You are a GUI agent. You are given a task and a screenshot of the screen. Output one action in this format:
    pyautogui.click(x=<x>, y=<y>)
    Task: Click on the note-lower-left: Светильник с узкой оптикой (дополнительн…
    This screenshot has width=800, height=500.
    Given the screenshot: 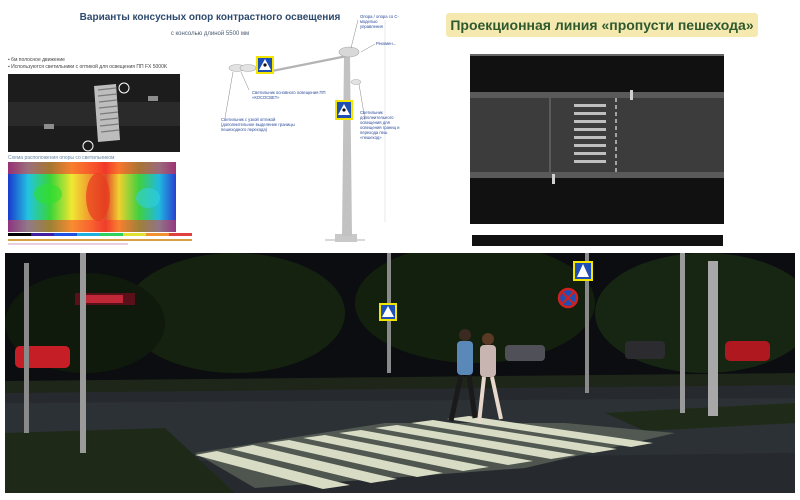 What is the action you would take?
    pyautogui.click(x=258, y=124)
    